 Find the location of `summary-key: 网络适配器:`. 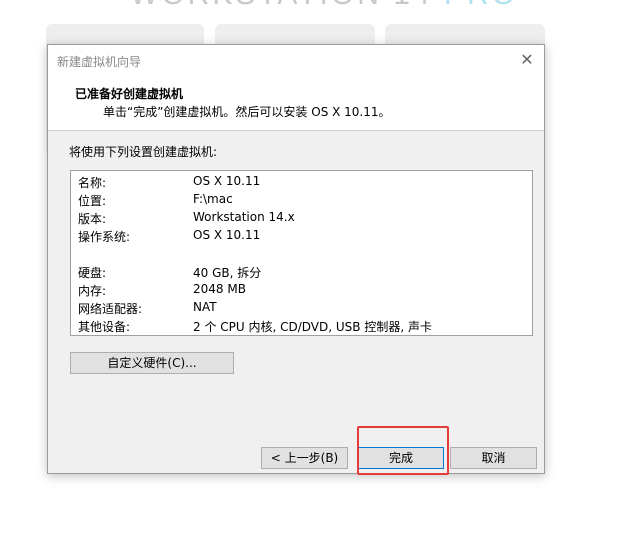

summary-key: 网络适配器: is located at coordinates (110, 309).